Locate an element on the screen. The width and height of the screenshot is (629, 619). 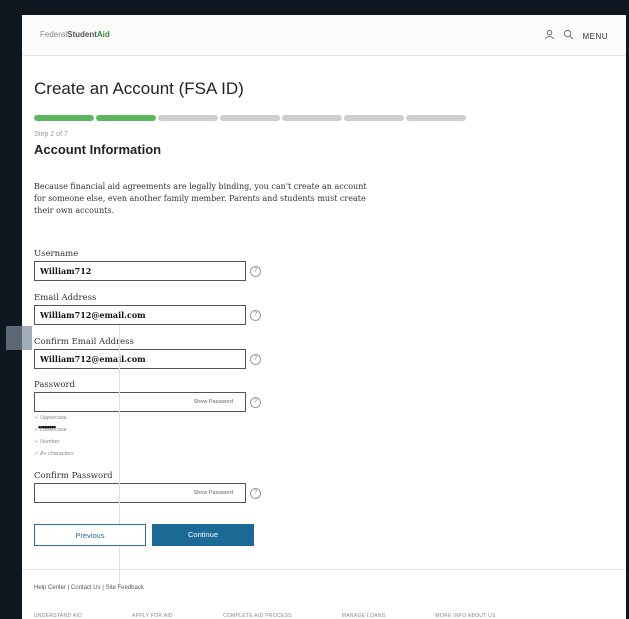
email-field: William712@email.com is located at coordinates (140, 315).